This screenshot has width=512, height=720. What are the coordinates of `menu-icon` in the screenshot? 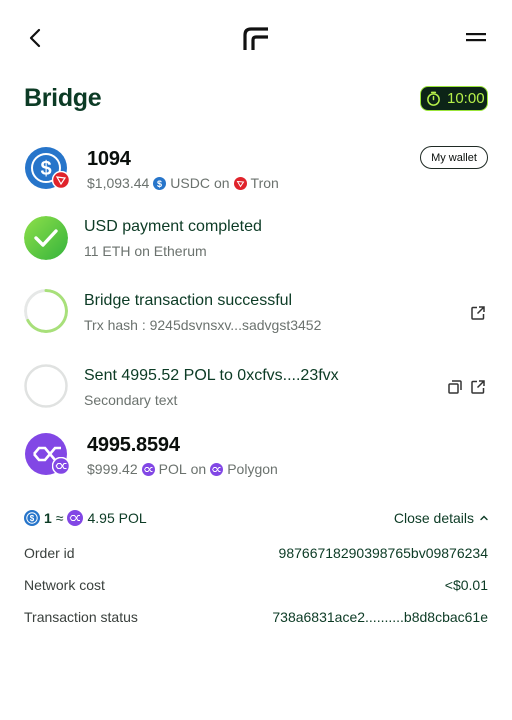 It's located at (476, 38).